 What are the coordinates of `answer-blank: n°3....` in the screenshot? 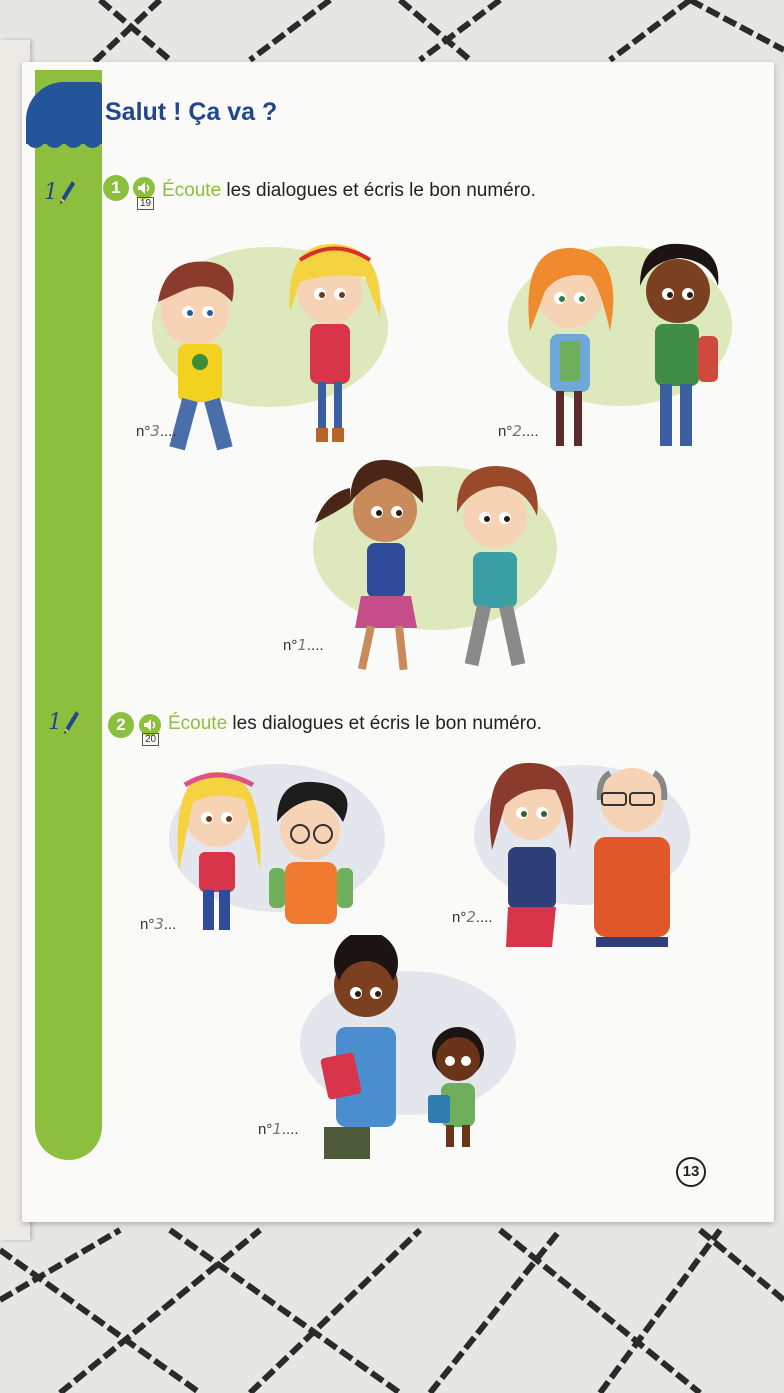 It's located at (156, 431).